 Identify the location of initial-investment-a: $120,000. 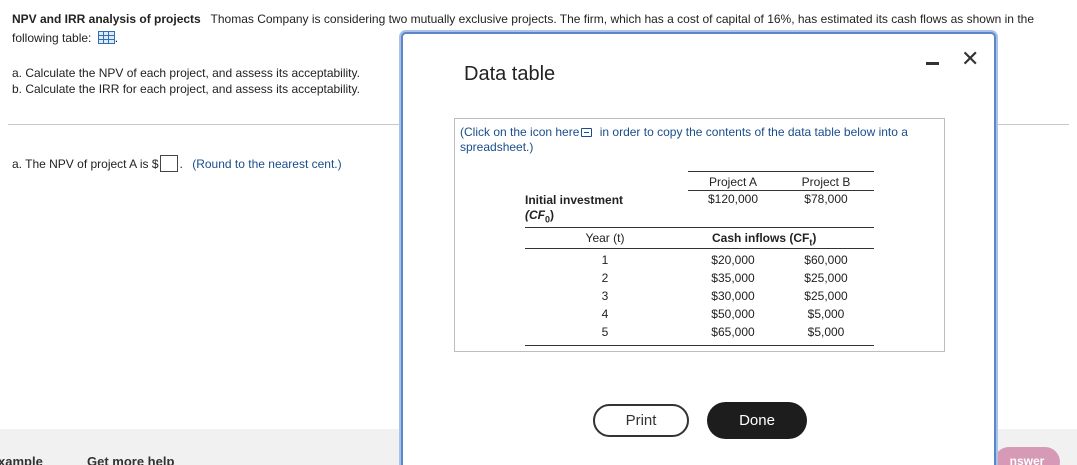
(733, 199).